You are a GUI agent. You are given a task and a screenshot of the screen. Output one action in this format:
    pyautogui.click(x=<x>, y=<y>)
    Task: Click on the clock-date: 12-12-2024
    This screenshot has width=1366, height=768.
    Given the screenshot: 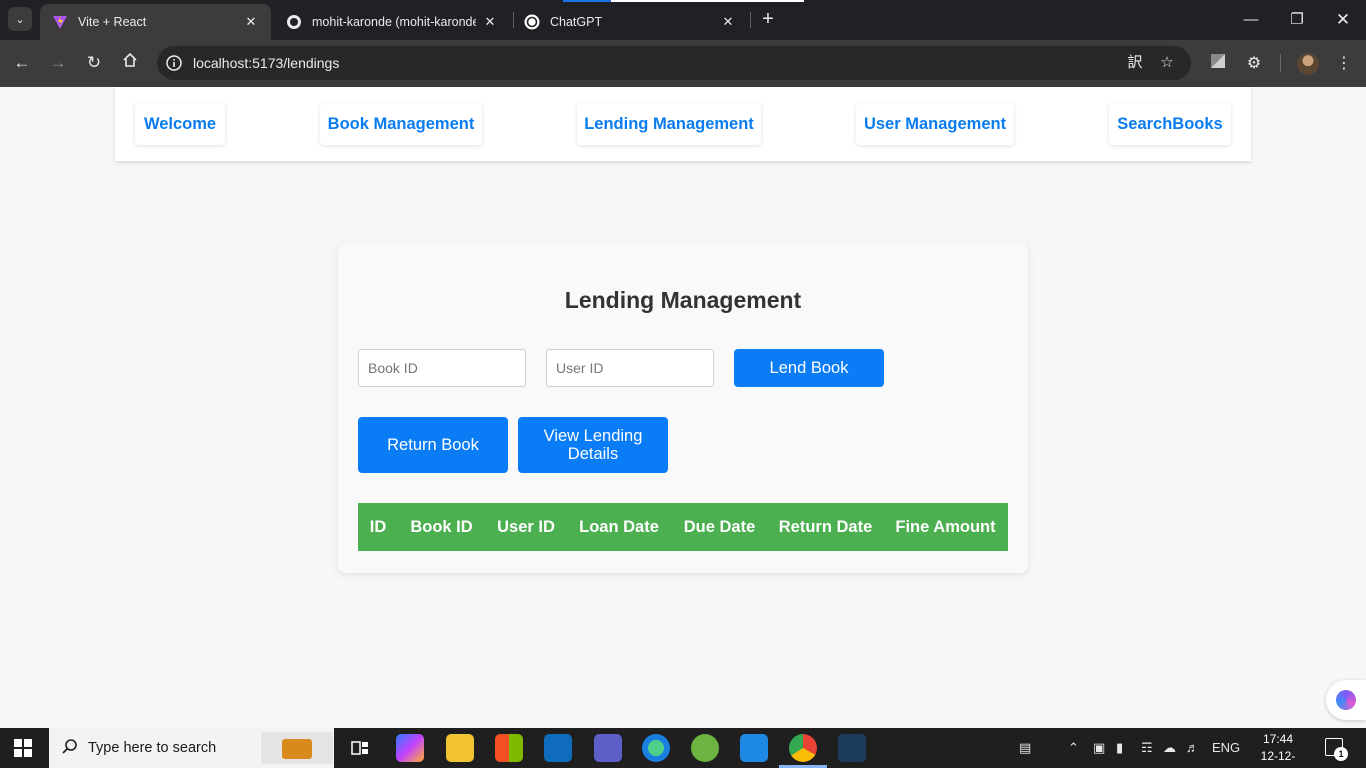 What is the action you would take?
    pyautogui.click(x=1278, y=758)
    